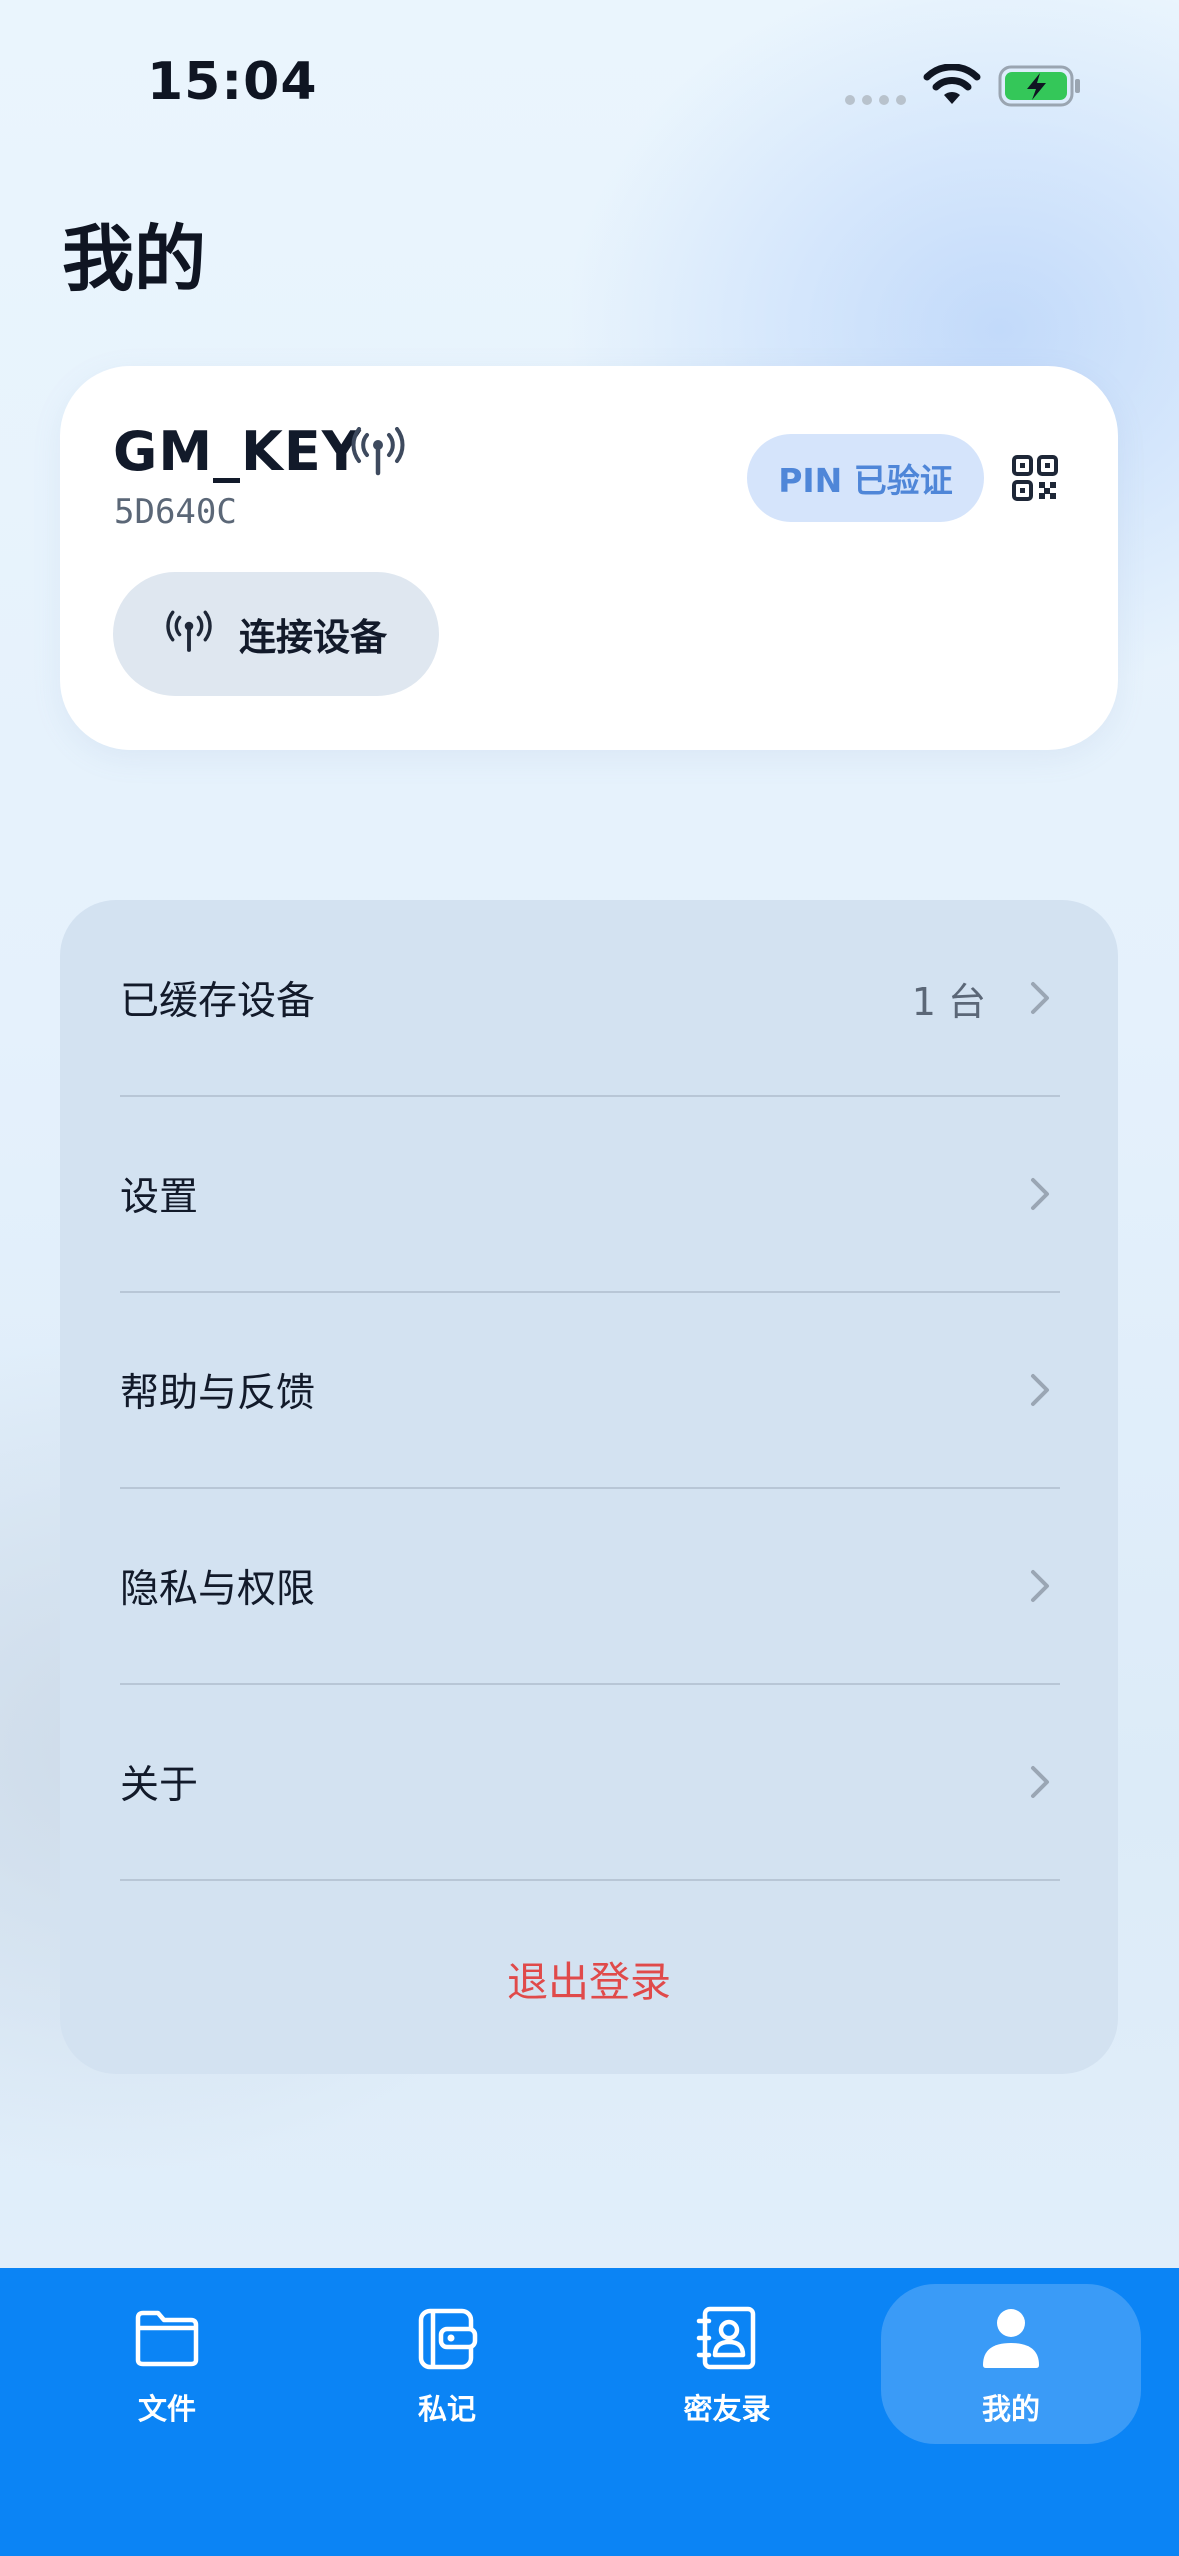  I want to click on folder-icon, so click(167, 2338).